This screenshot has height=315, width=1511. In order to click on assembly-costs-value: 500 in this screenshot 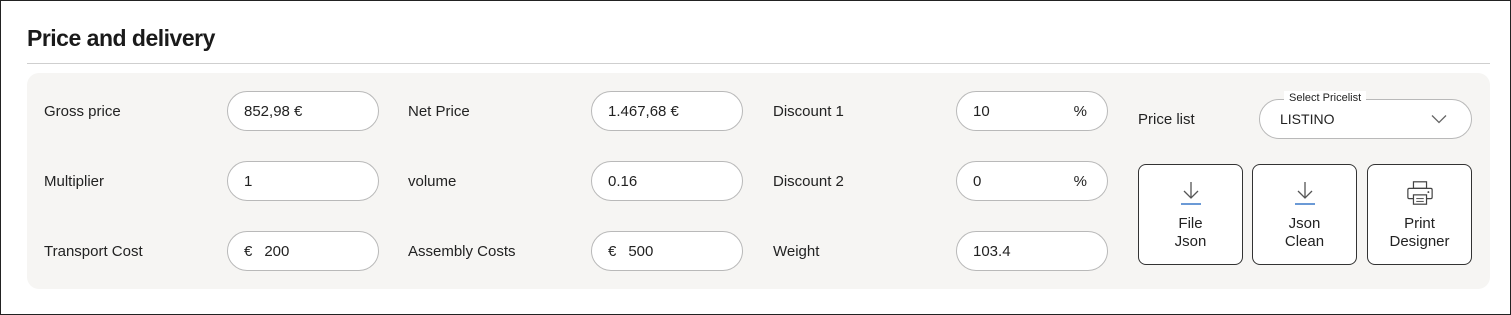, I will do `click(641, 251)`.